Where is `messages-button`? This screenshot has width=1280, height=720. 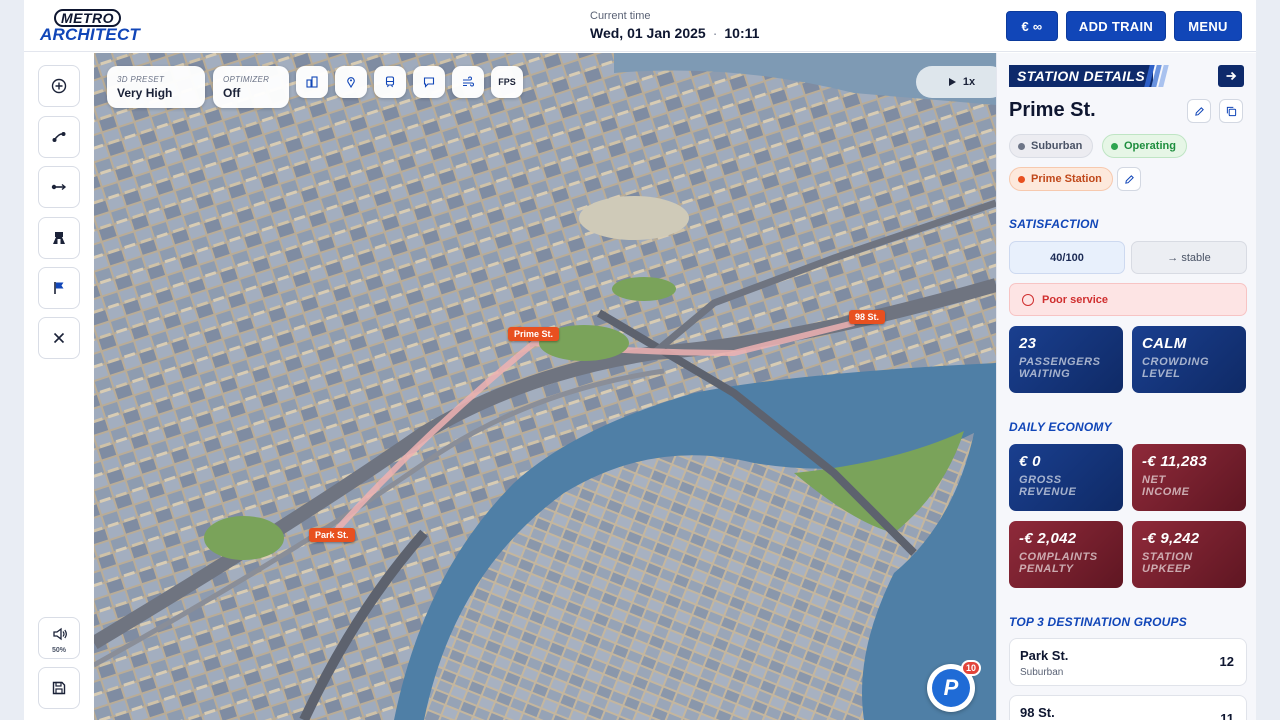
messages-button is located at coordinates (429, 82).